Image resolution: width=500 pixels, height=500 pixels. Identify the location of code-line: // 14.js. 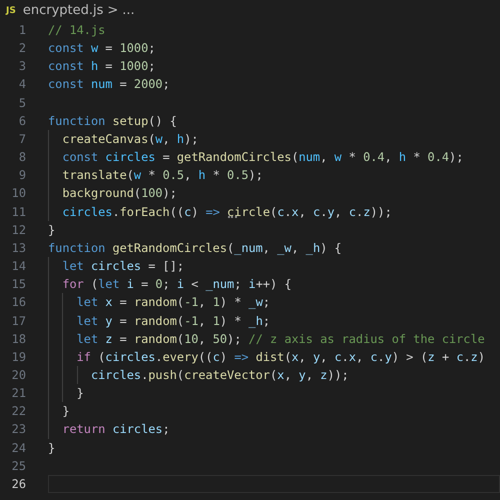
(77, 30).